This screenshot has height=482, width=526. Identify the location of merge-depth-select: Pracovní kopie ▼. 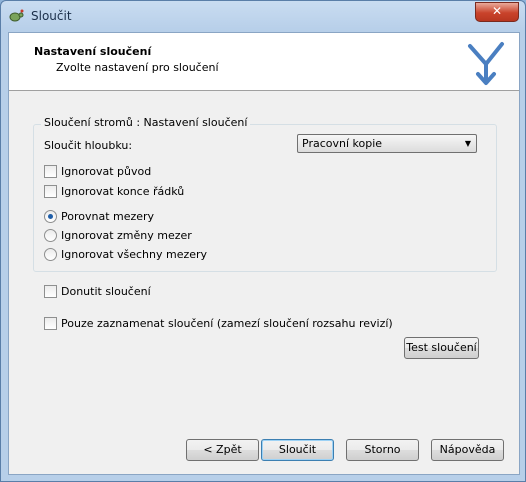
(387, 143).